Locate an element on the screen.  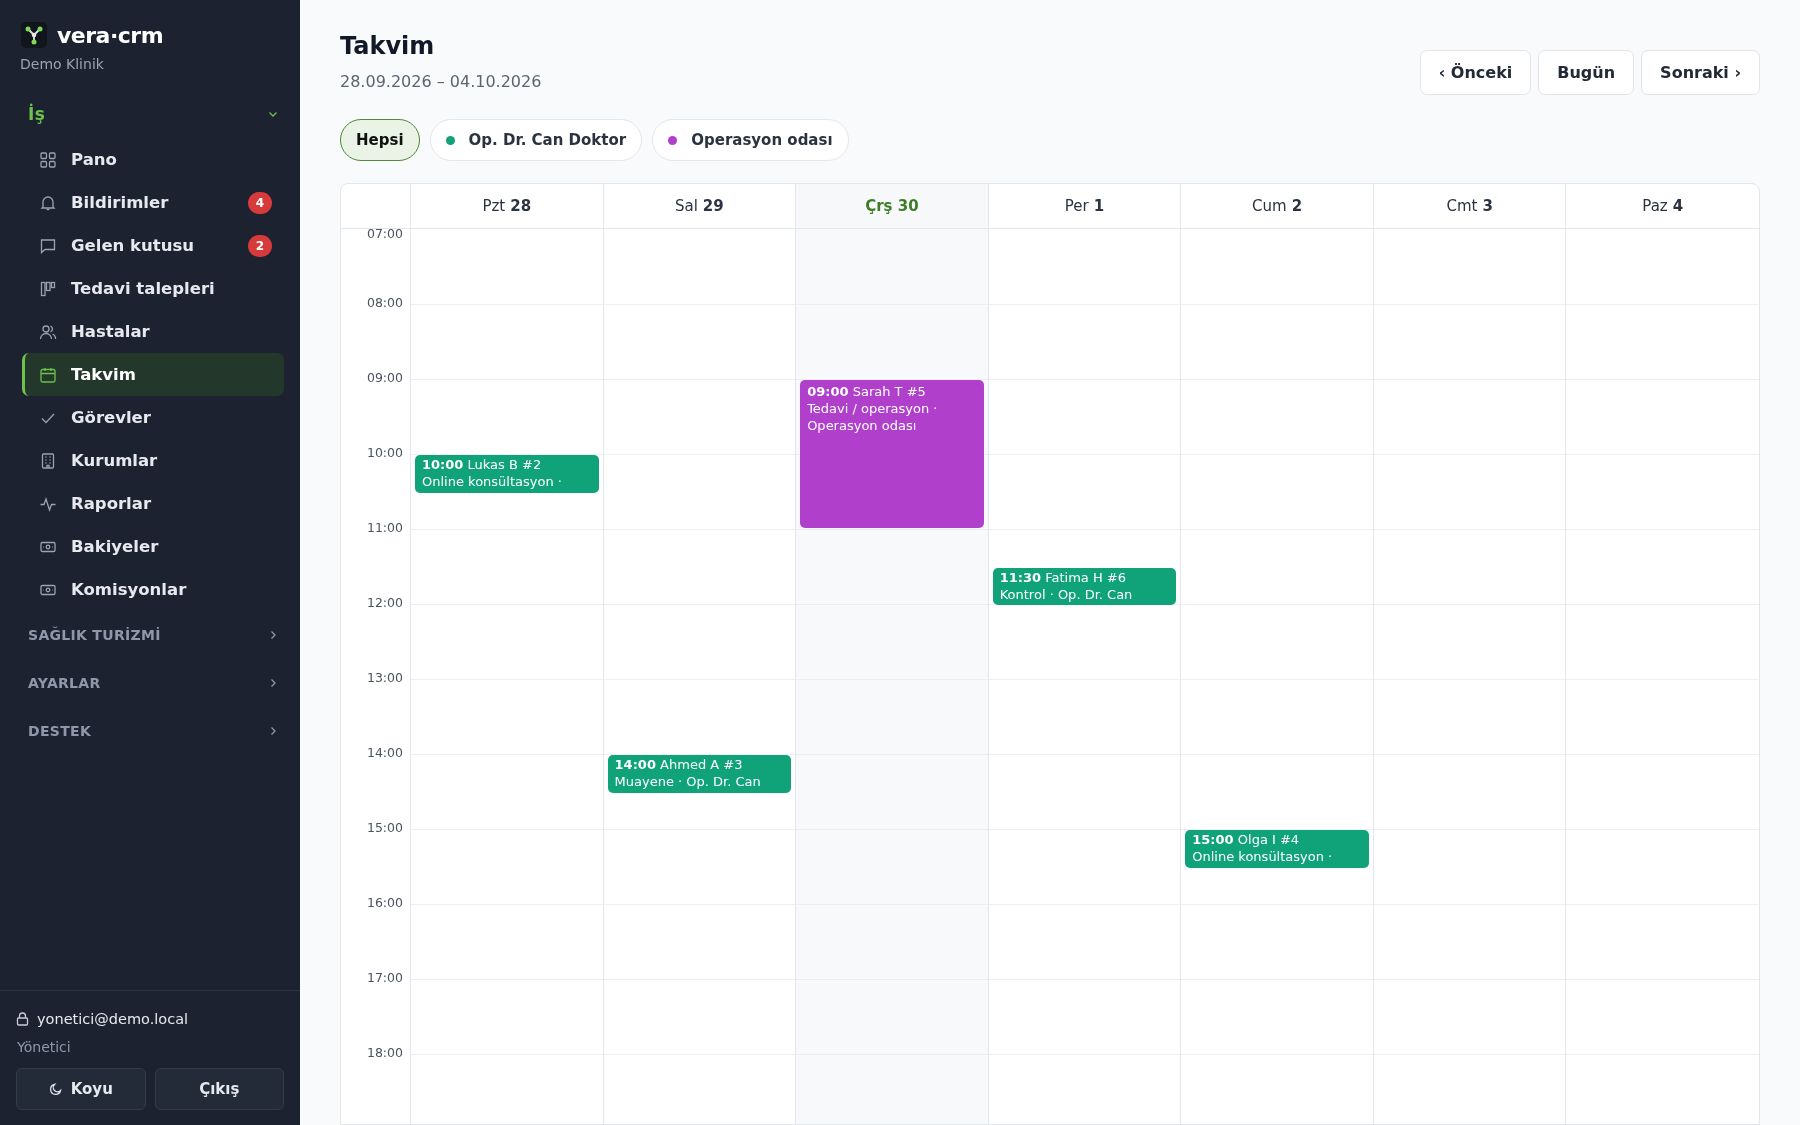
day-header: Paz 4 is located at coordinates (1663, 206).